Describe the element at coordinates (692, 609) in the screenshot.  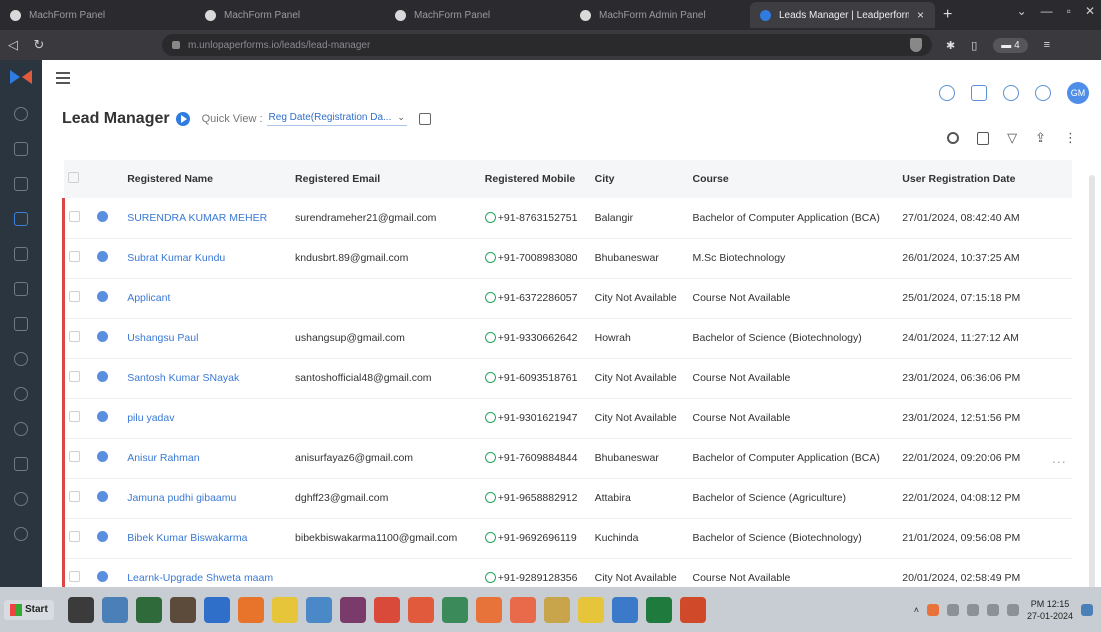
I see `powerpoint-icon` at that location.